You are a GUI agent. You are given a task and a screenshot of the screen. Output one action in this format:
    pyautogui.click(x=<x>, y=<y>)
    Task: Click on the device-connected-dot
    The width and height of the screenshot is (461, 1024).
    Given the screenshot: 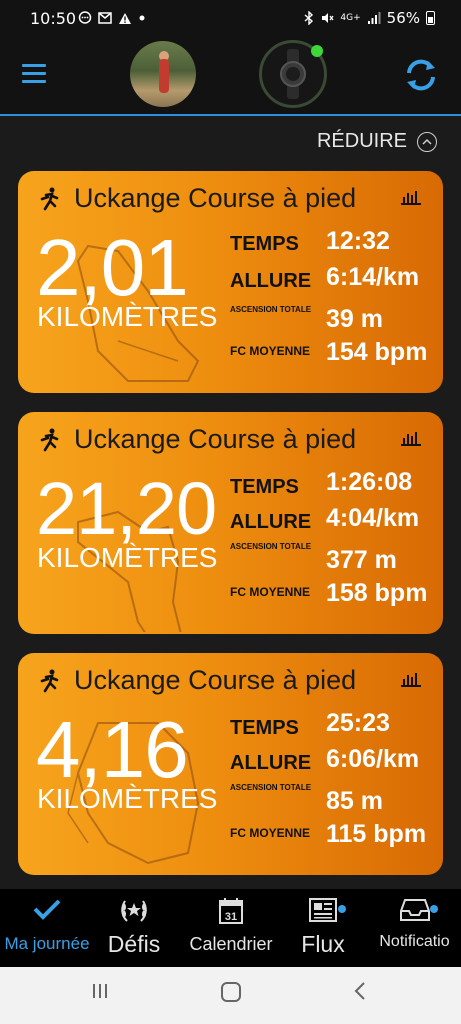 What is the action you would take?
    pyautogui.click(x=317, y=51)
    